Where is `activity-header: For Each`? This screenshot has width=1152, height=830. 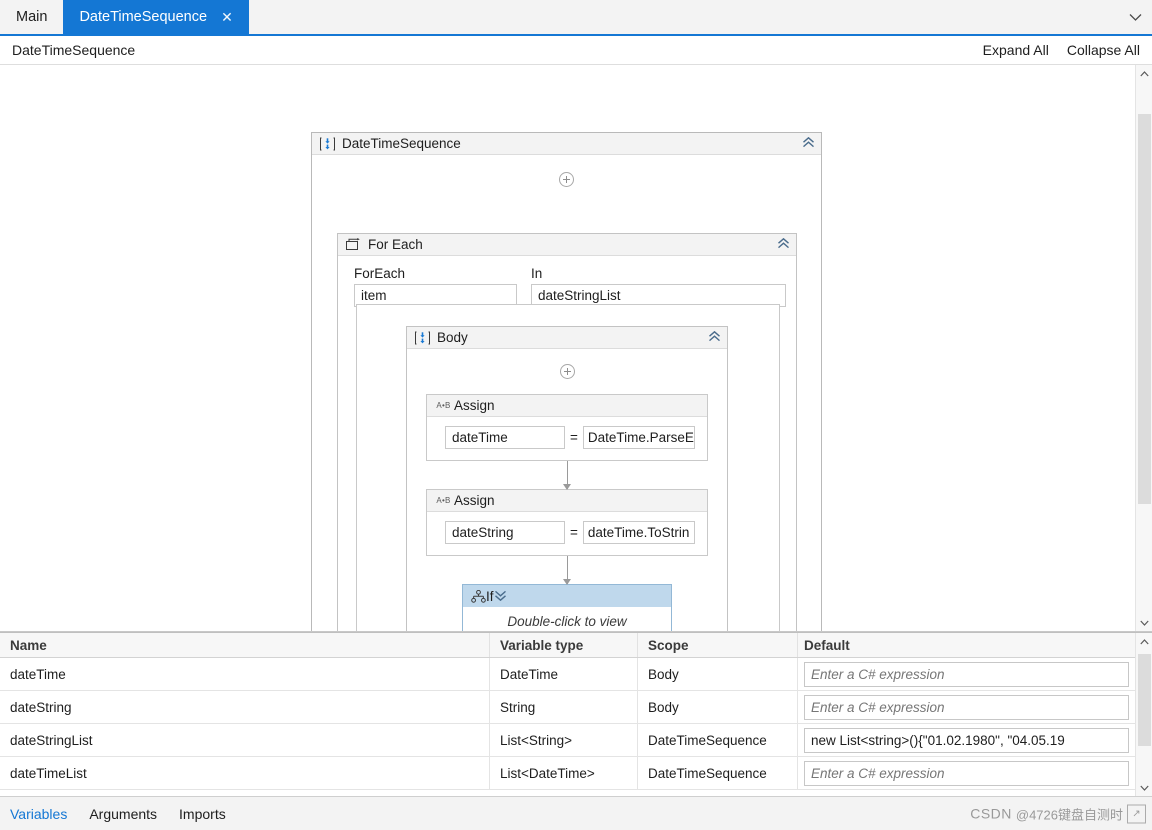 activity-header: For Each is located at coordinates (567, 245).